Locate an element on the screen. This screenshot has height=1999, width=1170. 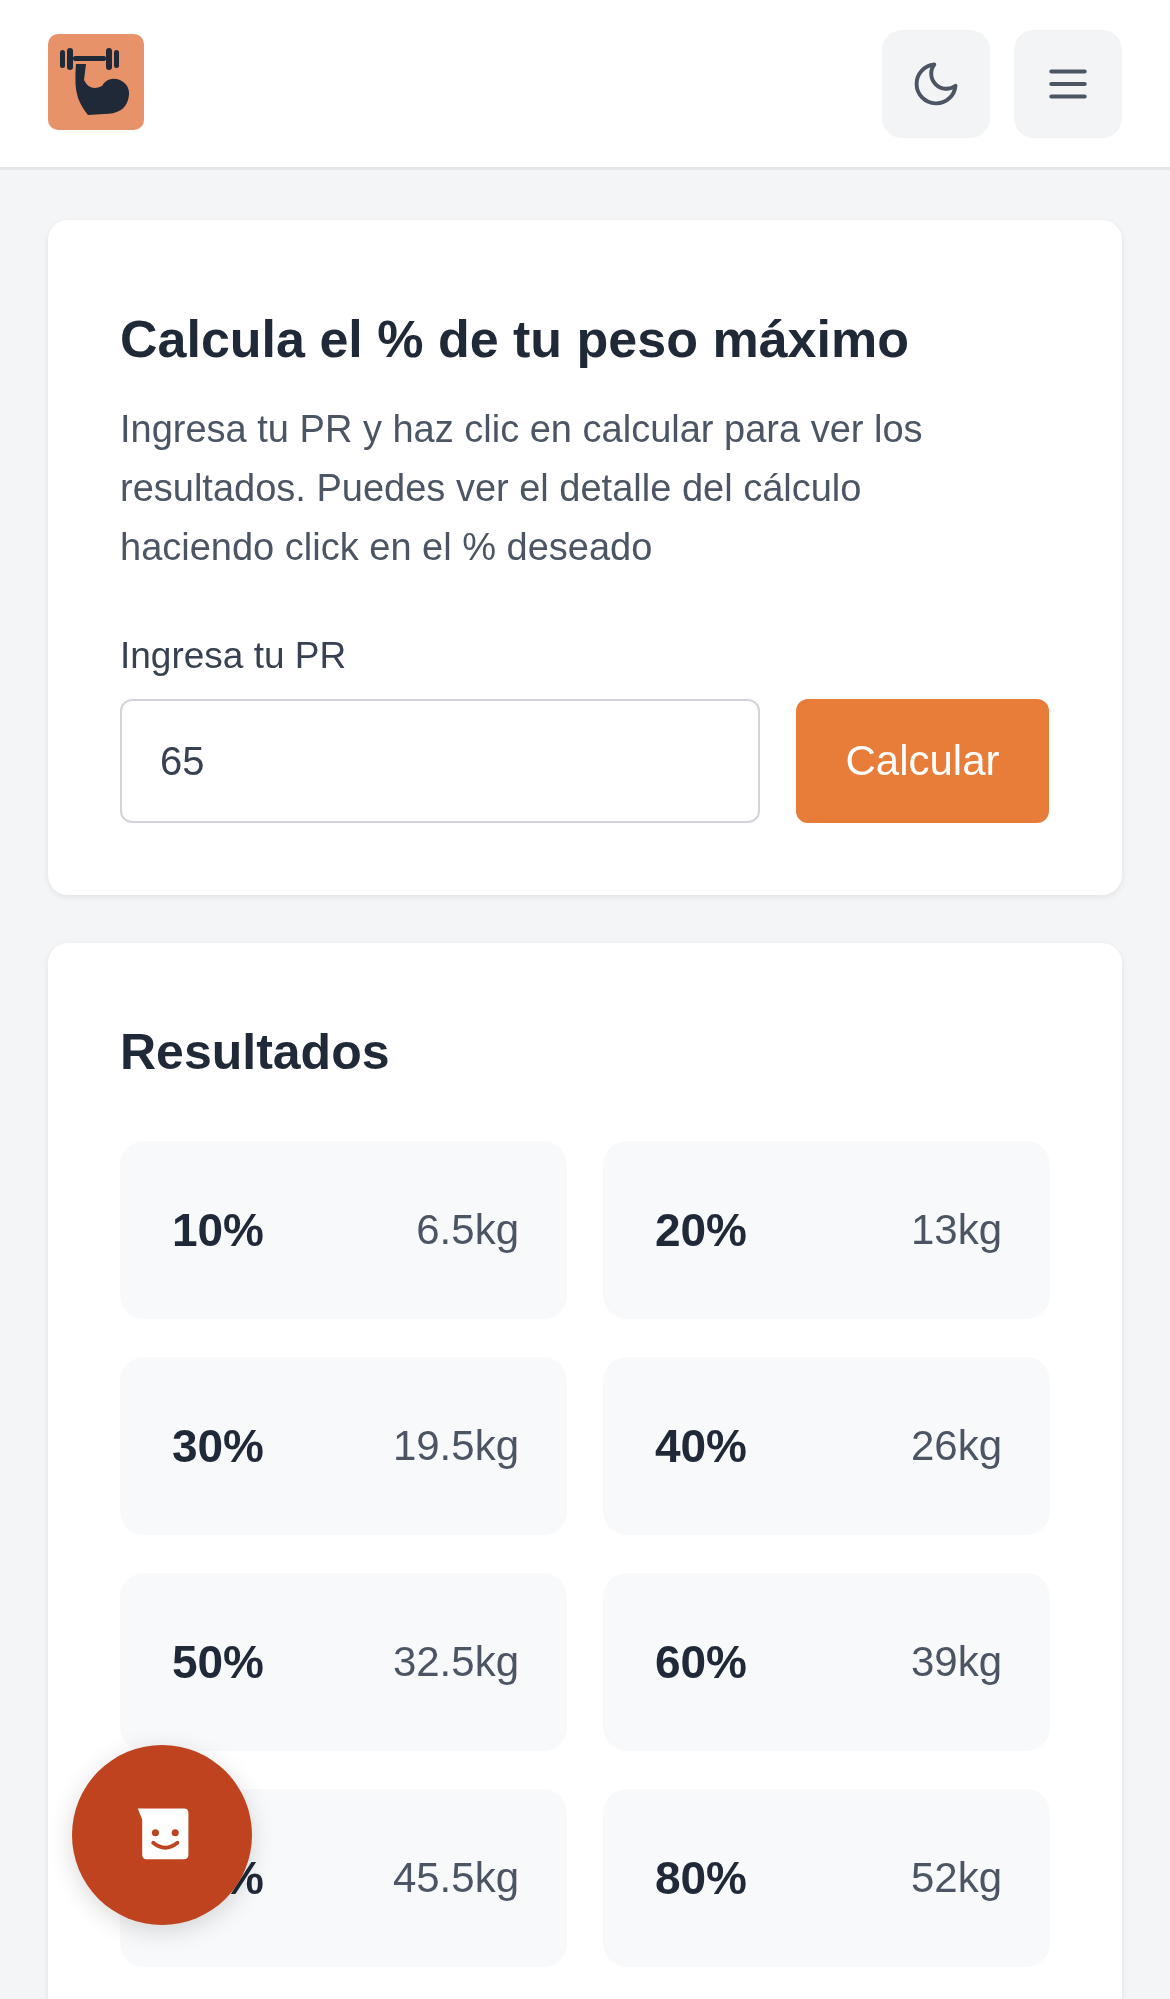
percent-label: 80% is located at coordinates (700, 1878).